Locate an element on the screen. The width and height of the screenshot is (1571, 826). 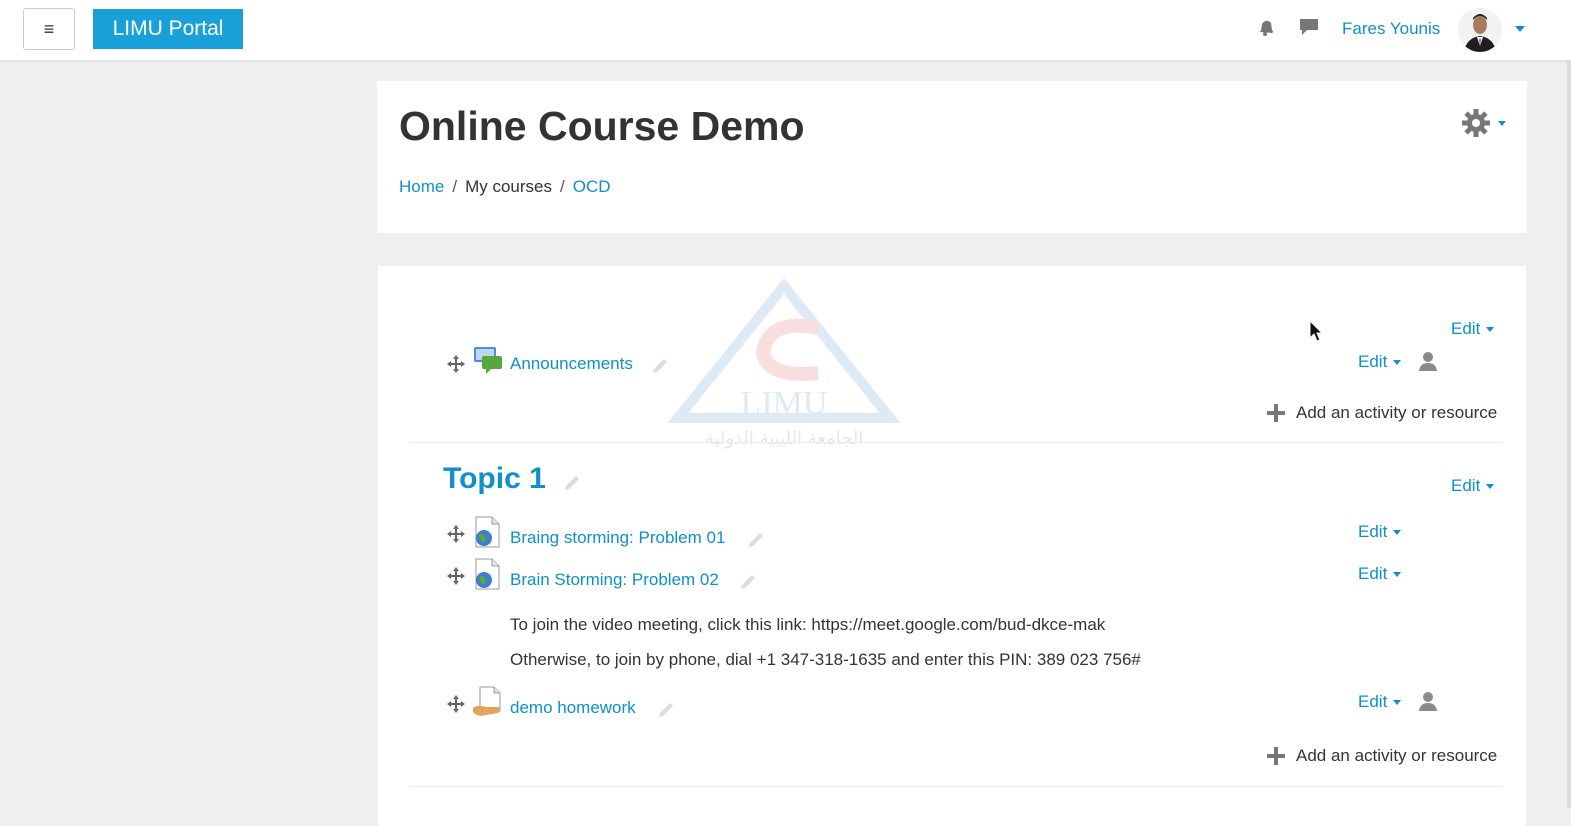
breadcrumb-my-courses: My courses is located at coordinates (509, 186).